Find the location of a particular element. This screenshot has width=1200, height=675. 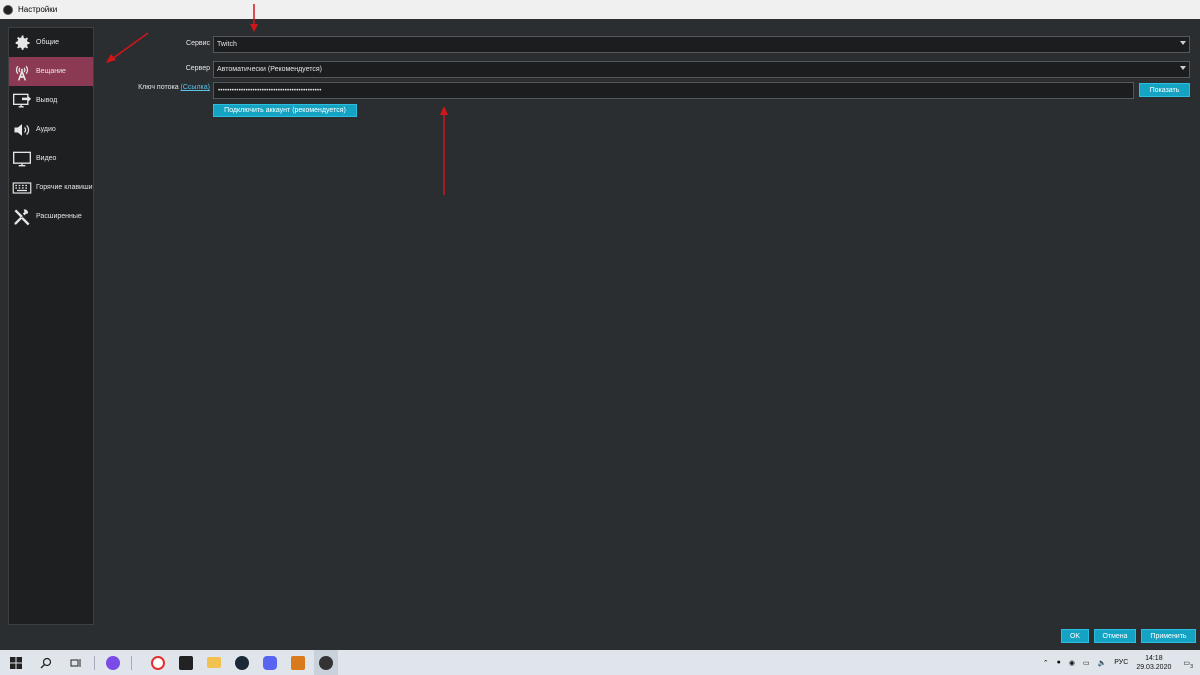

steam-icon is located at coordinates (242, 662).